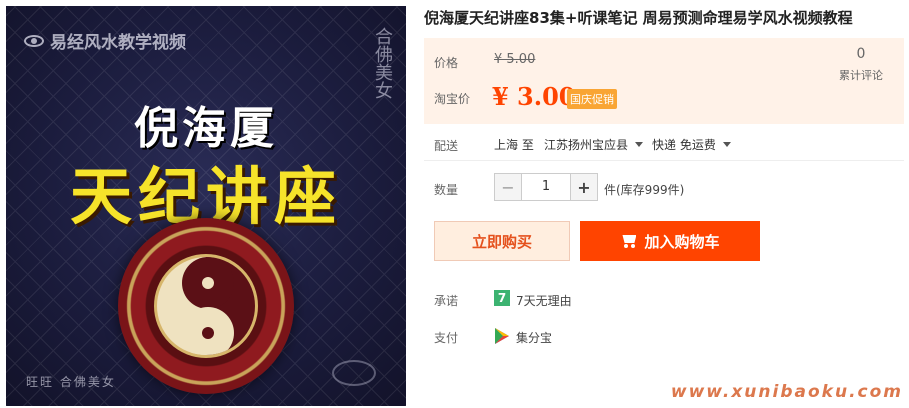 This screenshot has width=909, height=408. What do you see at coordinates (446, 63) in the screenshot?
I see `original-price-label: 价格` at bounding box center [446, 63].